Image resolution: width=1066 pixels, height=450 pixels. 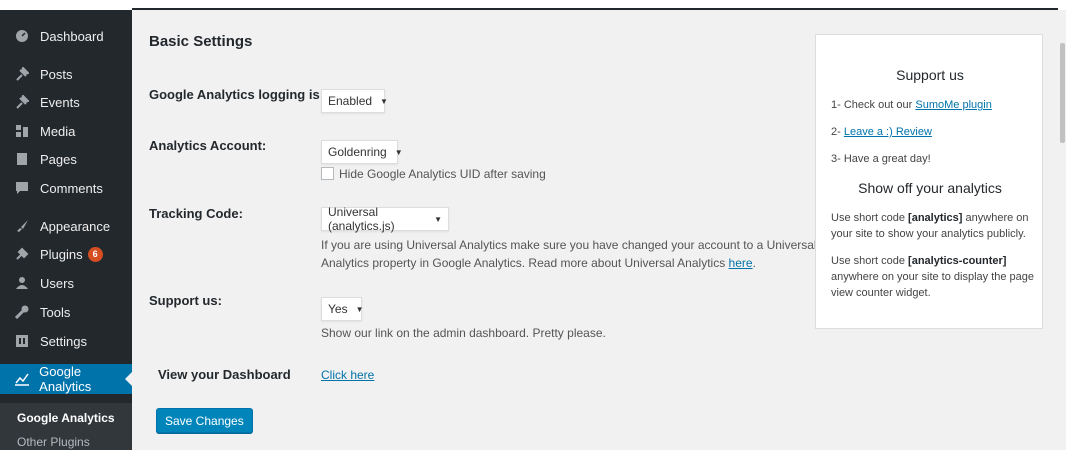 What do you see at coordinates (60, 102) in the screenshot?
I see `sidebar-item-label: Events` at bounding box center [60, 102].